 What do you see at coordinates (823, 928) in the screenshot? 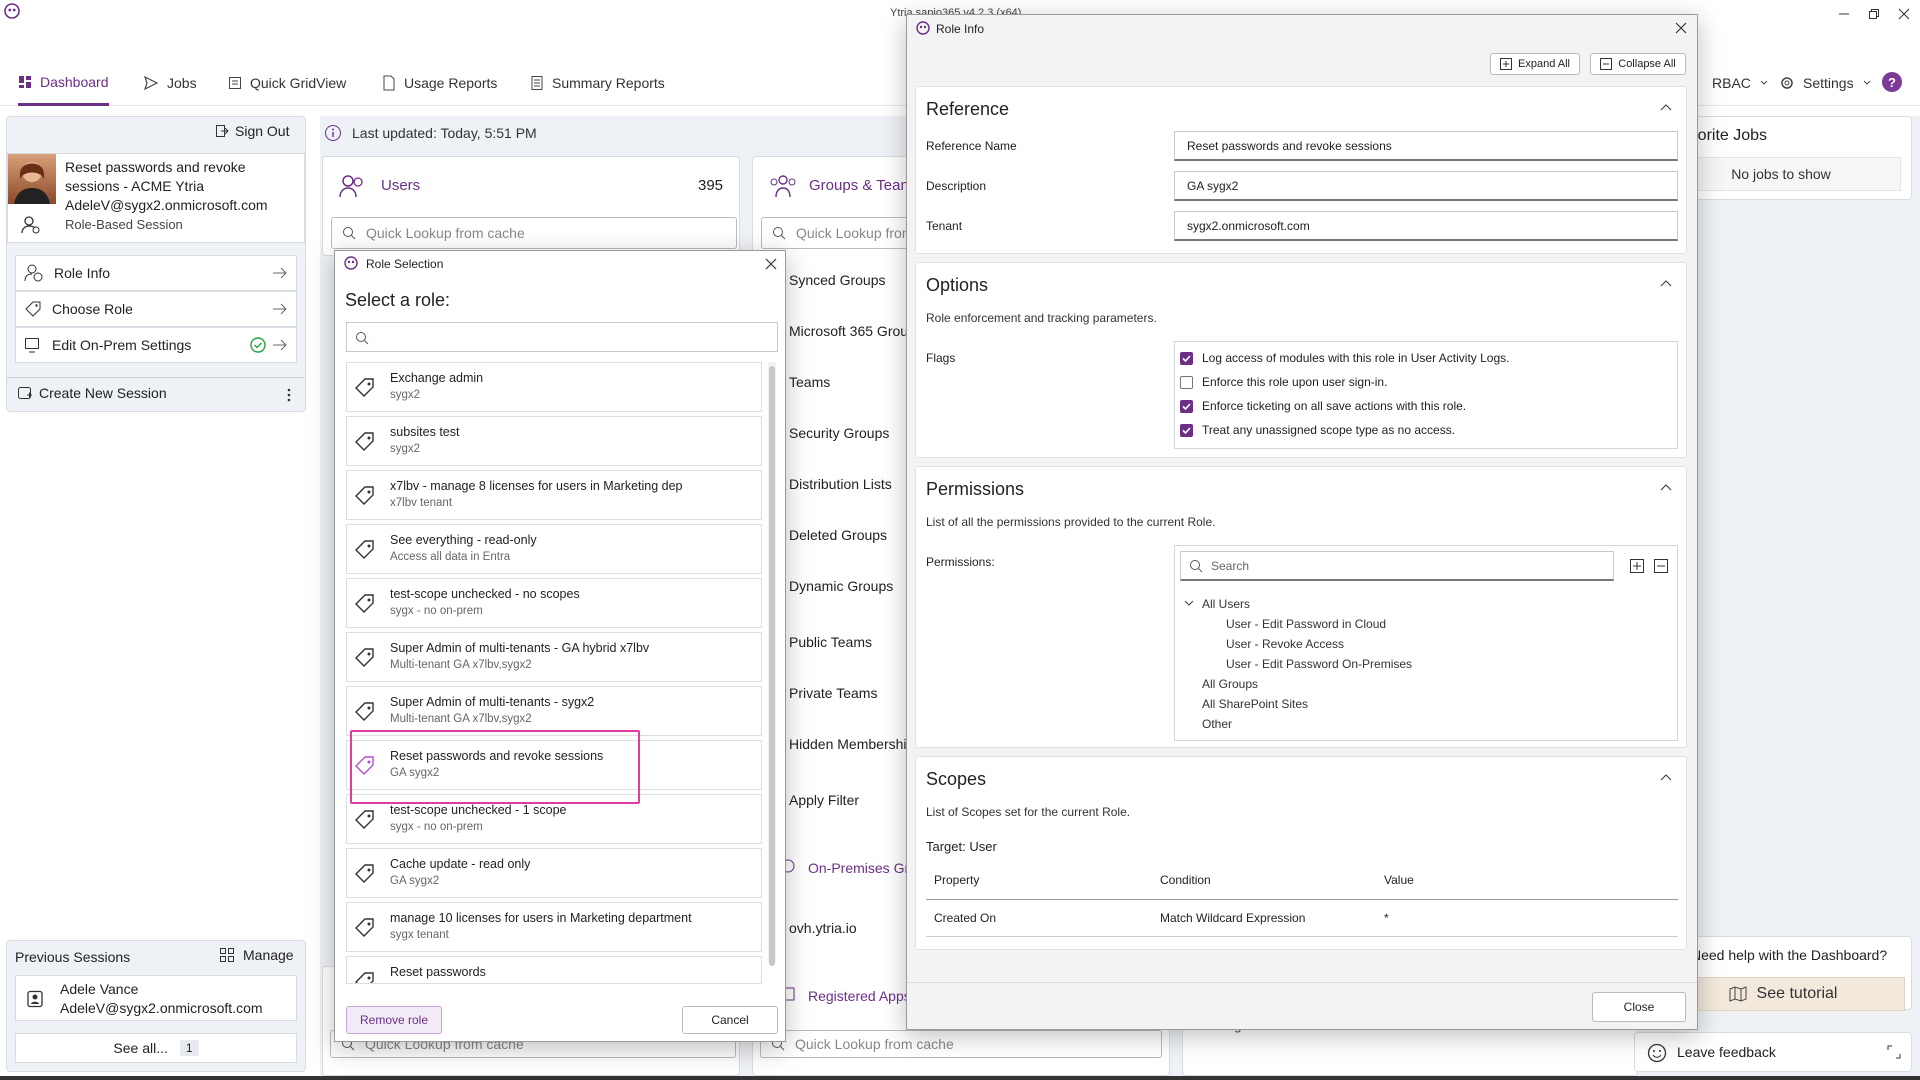
I see `onprem-domain: ovh.ytria.io` at bounding box center [823, 928].